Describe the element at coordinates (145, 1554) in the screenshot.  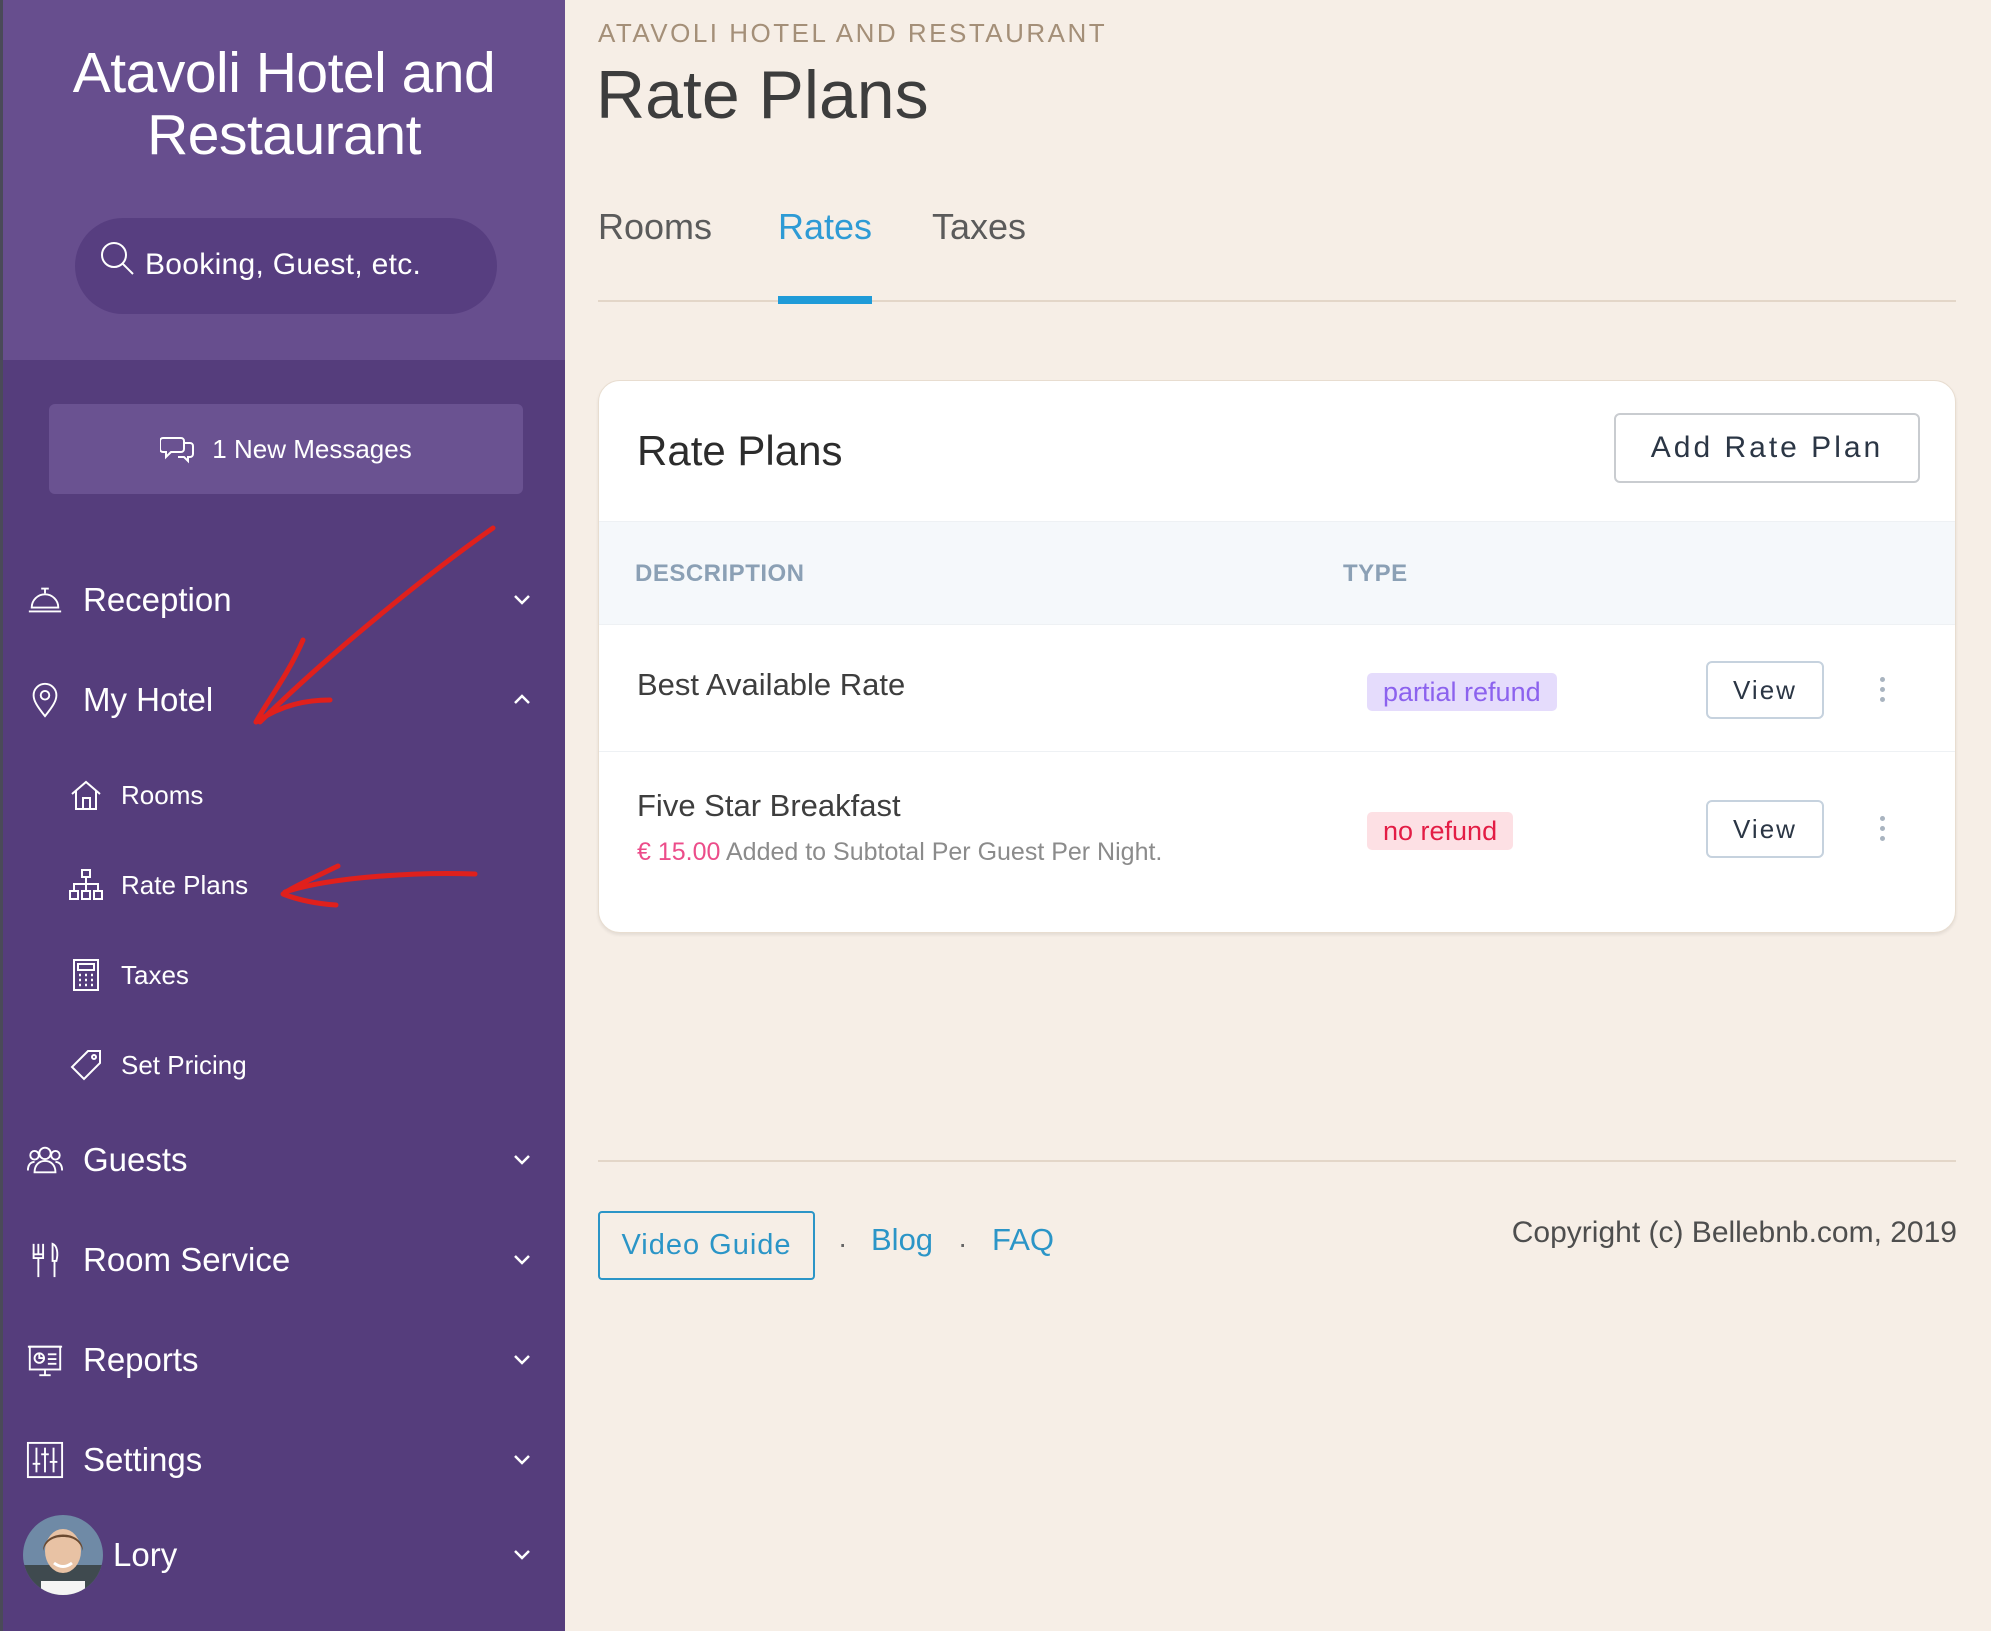
I see `nav-user-label: Lory` at that location.